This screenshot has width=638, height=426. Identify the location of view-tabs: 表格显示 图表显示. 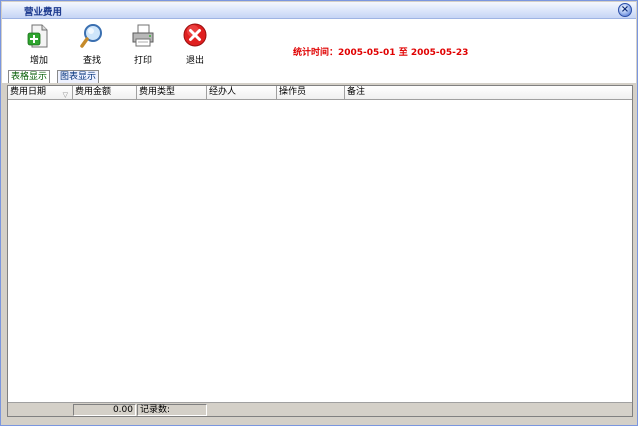
(319, 76).